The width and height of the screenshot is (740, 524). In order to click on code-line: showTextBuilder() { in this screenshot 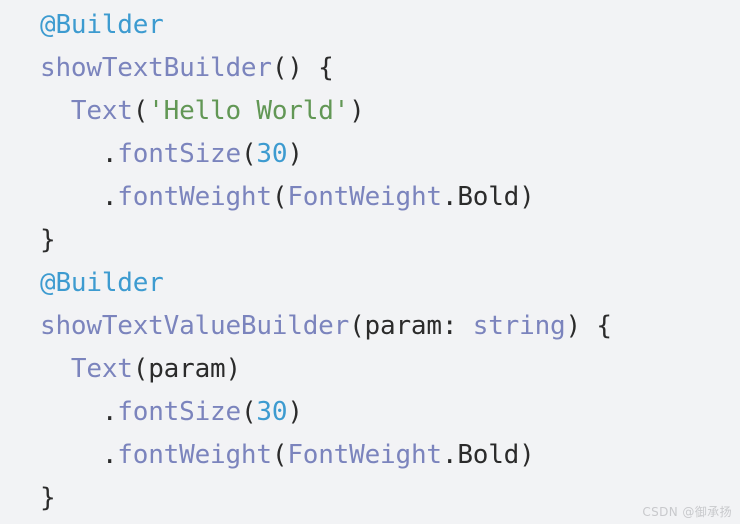, I will do `click(370, 68)`.